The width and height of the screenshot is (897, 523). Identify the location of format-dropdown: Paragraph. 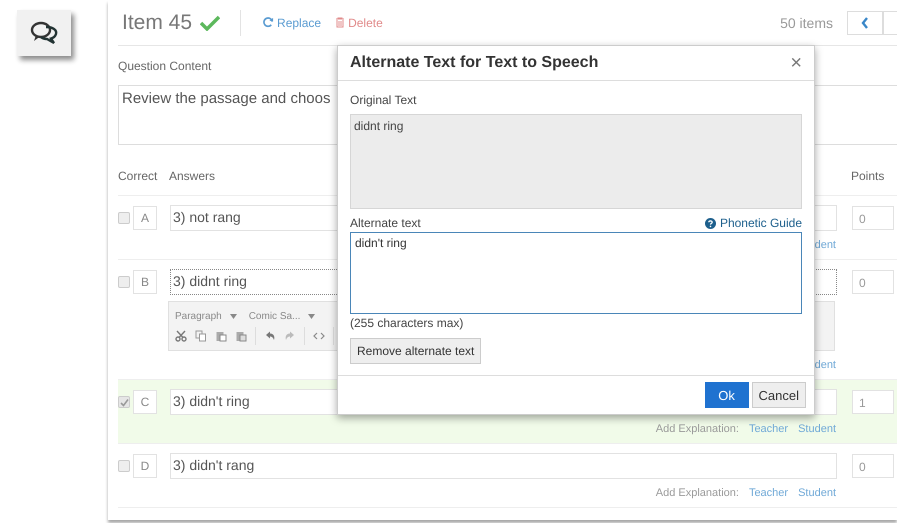
(206, 316).